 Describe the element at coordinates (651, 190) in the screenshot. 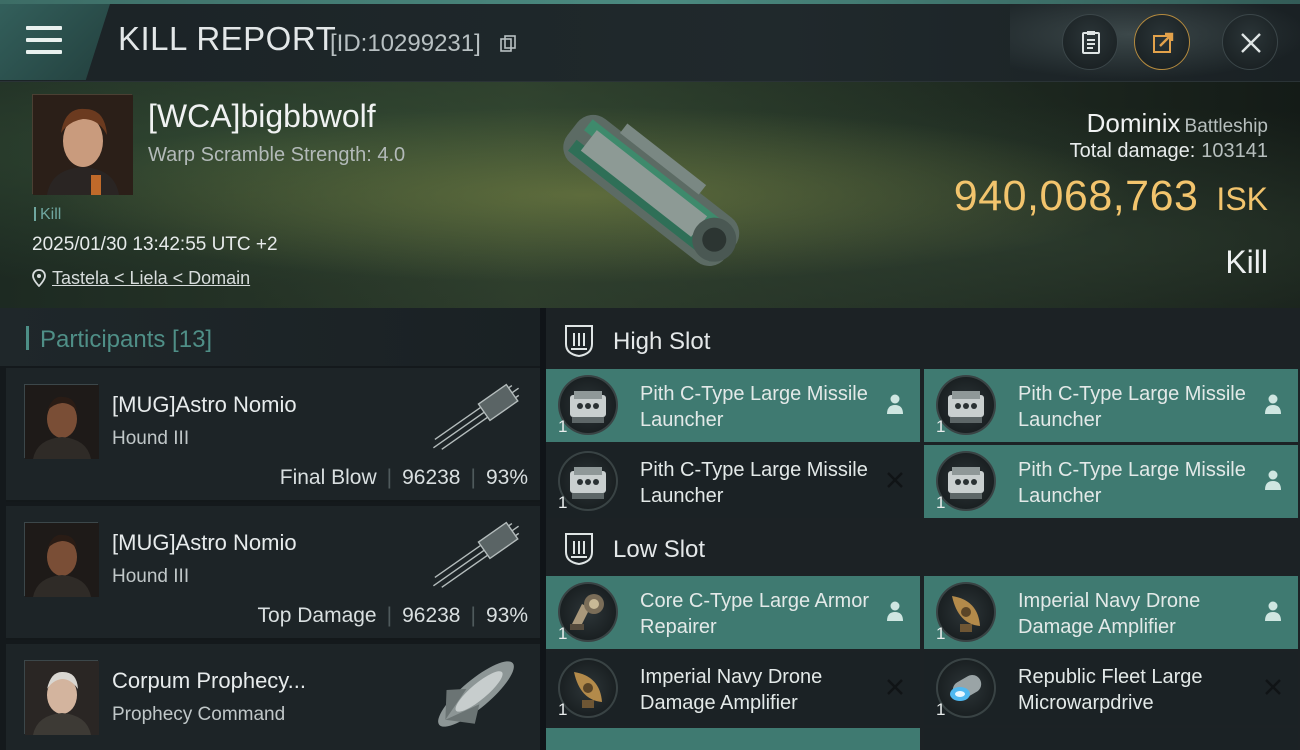

I see `victim-ship-image` at that location.